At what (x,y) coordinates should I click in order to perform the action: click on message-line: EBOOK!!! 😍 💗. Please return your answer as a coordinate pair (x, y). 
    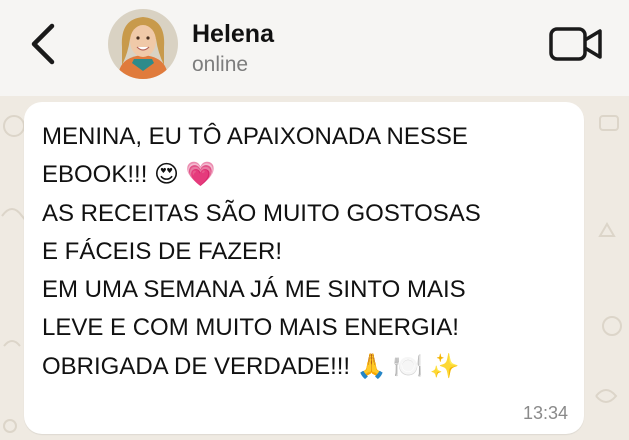
    Looking at the image, I should click on (129, 175).